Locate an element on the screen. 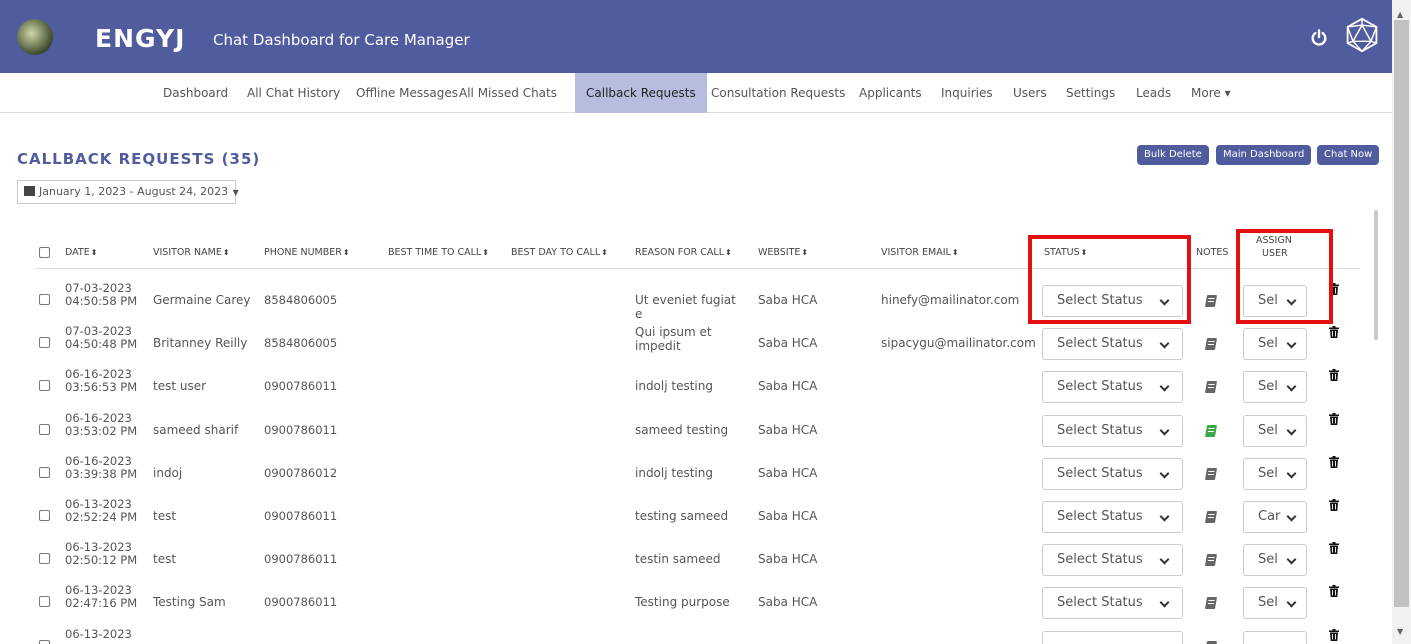 The image size is (1411, 644). nav-settings: Settings is located at coordinates (1090, 93).